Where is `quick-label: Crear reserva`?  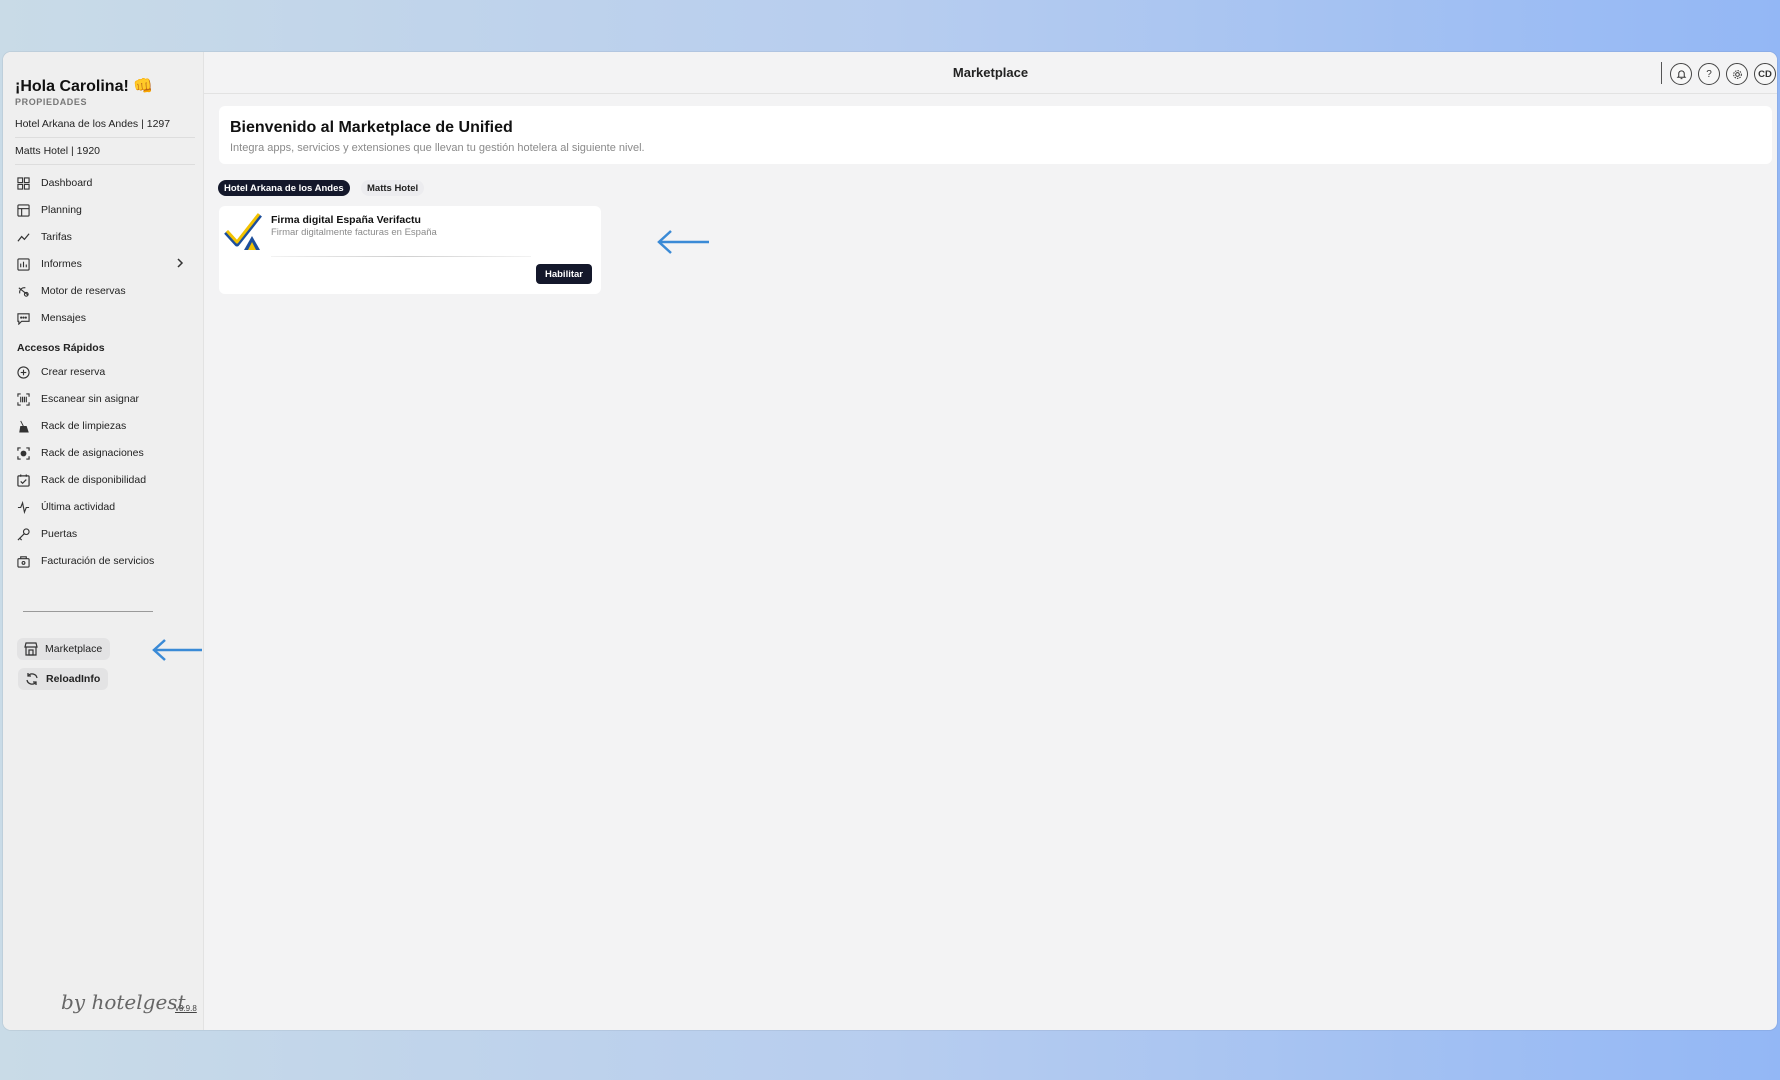 quick-label: Crear reserva is located at coordinates (73, 372).